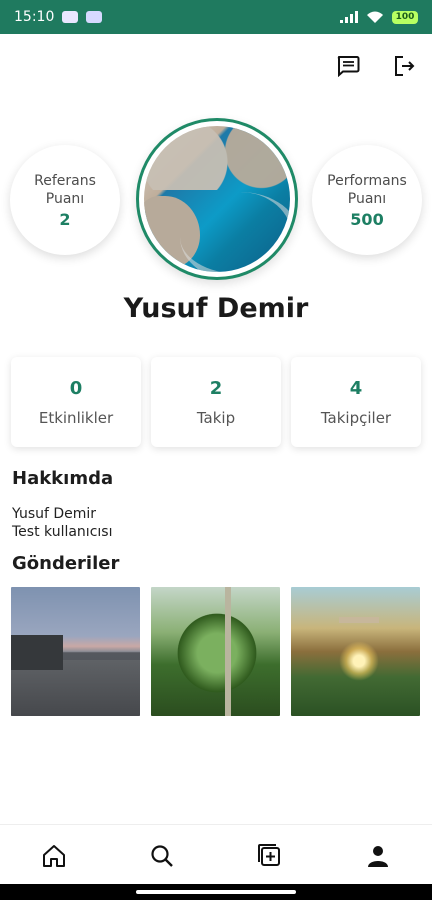 This screenshot has height=900, width=432. I want to click on stat-number: 4, so click(356, 388).